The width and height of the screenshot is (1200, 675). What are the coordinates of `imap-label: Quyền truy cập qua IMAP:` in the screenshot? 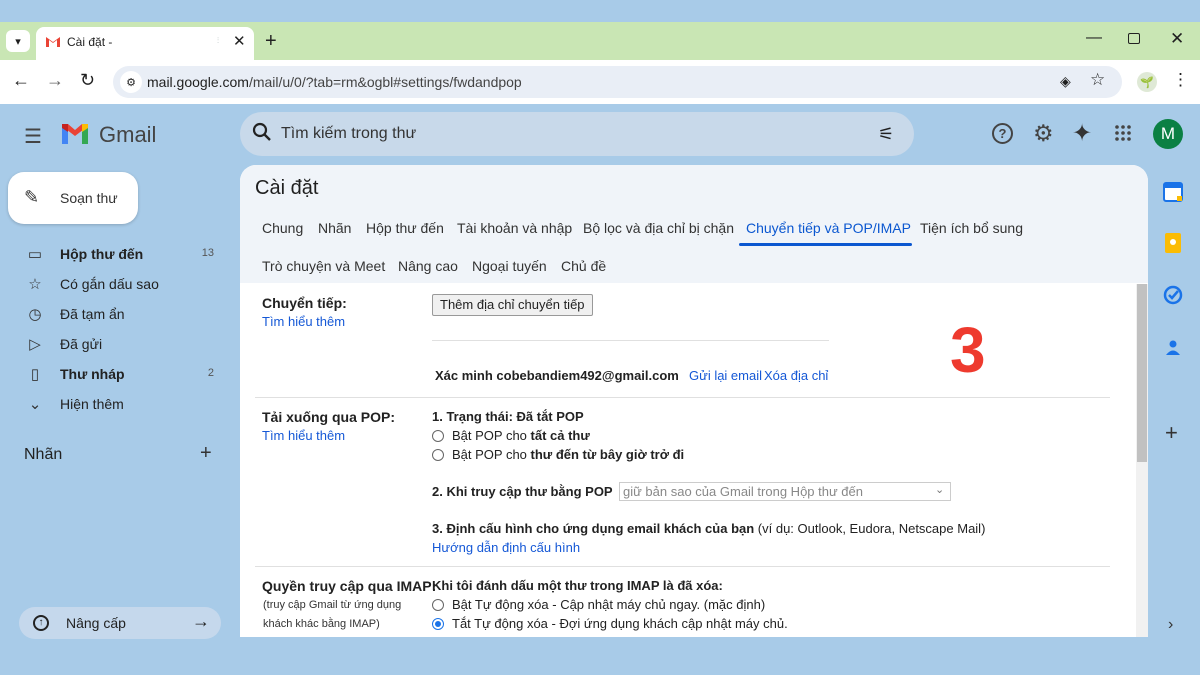 It's located at (349, 586).